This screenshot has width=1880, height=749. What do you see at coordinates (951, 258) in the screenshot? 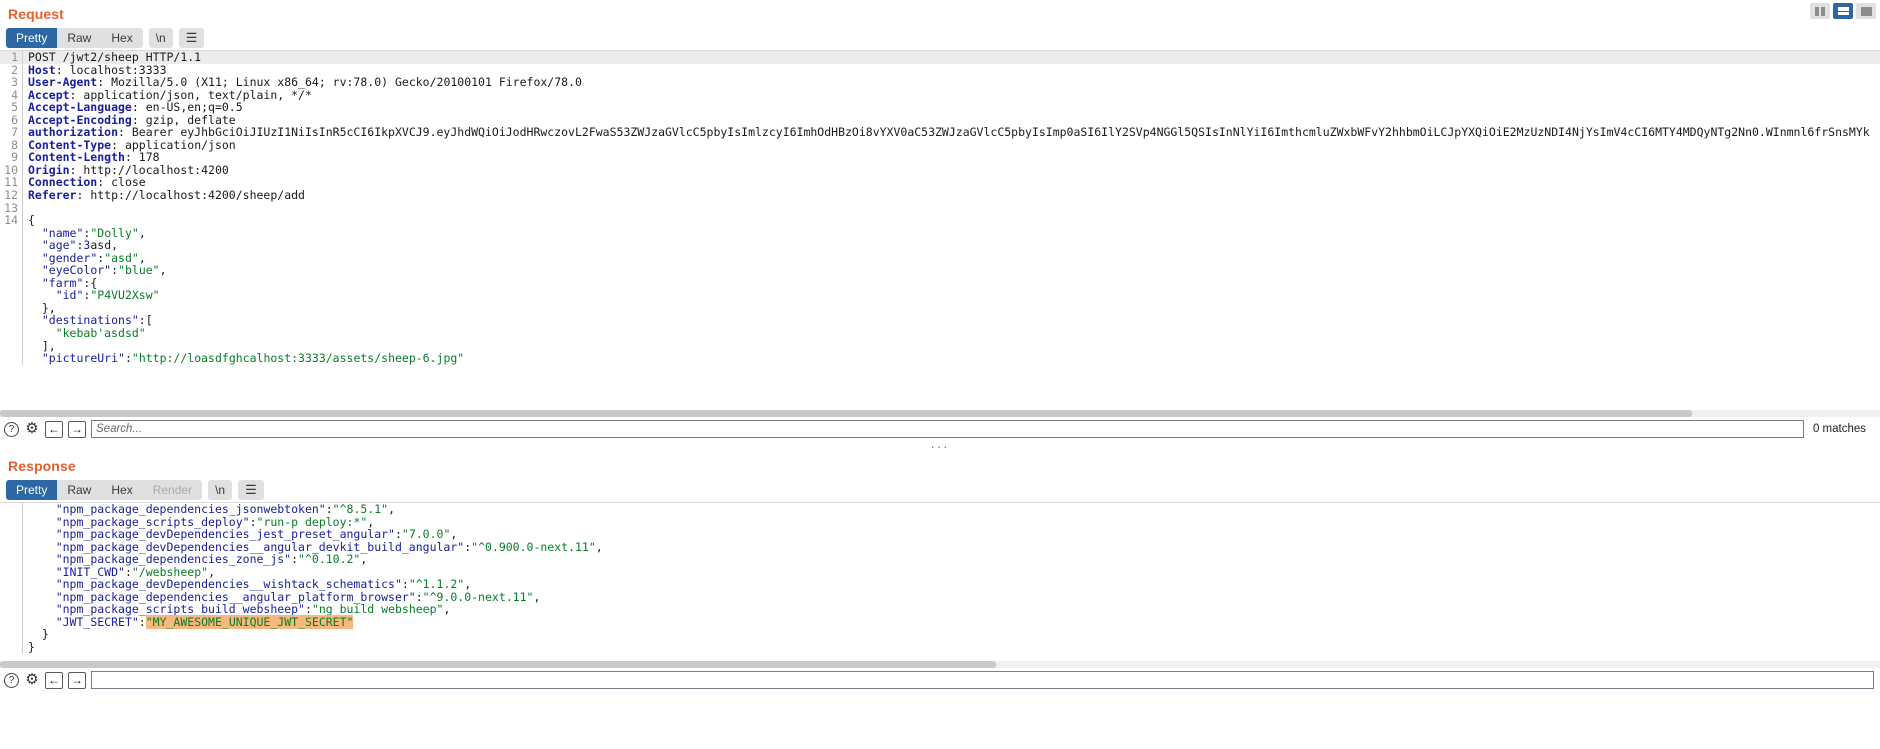
I see `code-line-content: "gender":"asd",` at bounding box center [951, 258].